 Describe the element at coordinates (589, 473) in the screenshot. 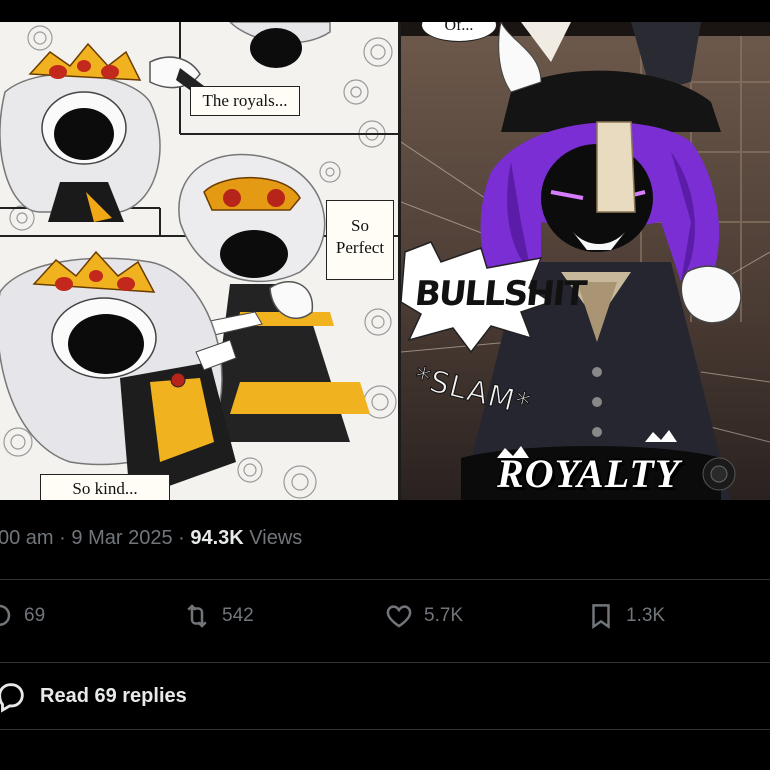

I see `royalty-title: ROYALTY` at that location.